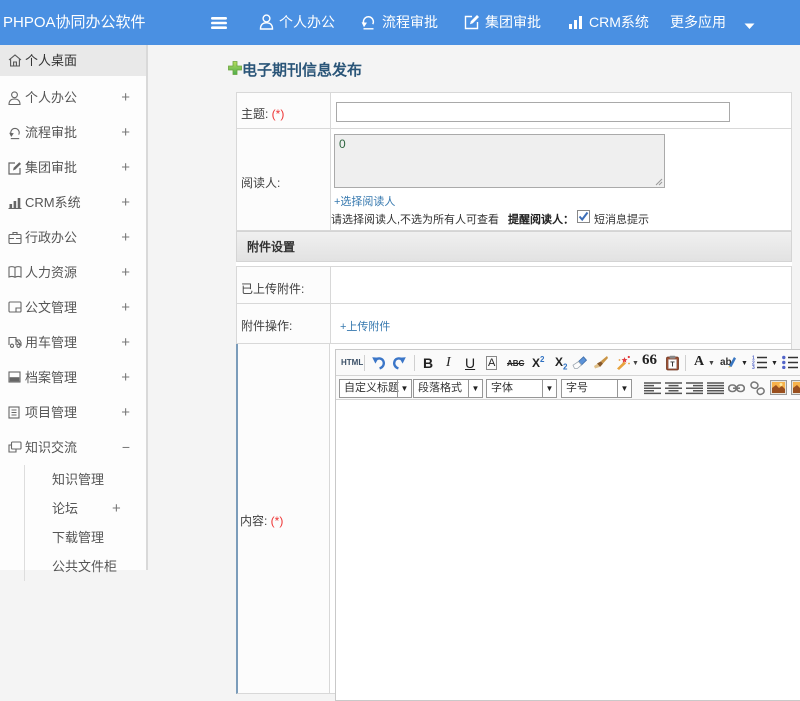 Image resolution: width=800 pixels, height=701 pixels. What do you see at coordinates (672, 365) in the screenshot?
I see `svg-text: T` at bounding box center [672, 365].